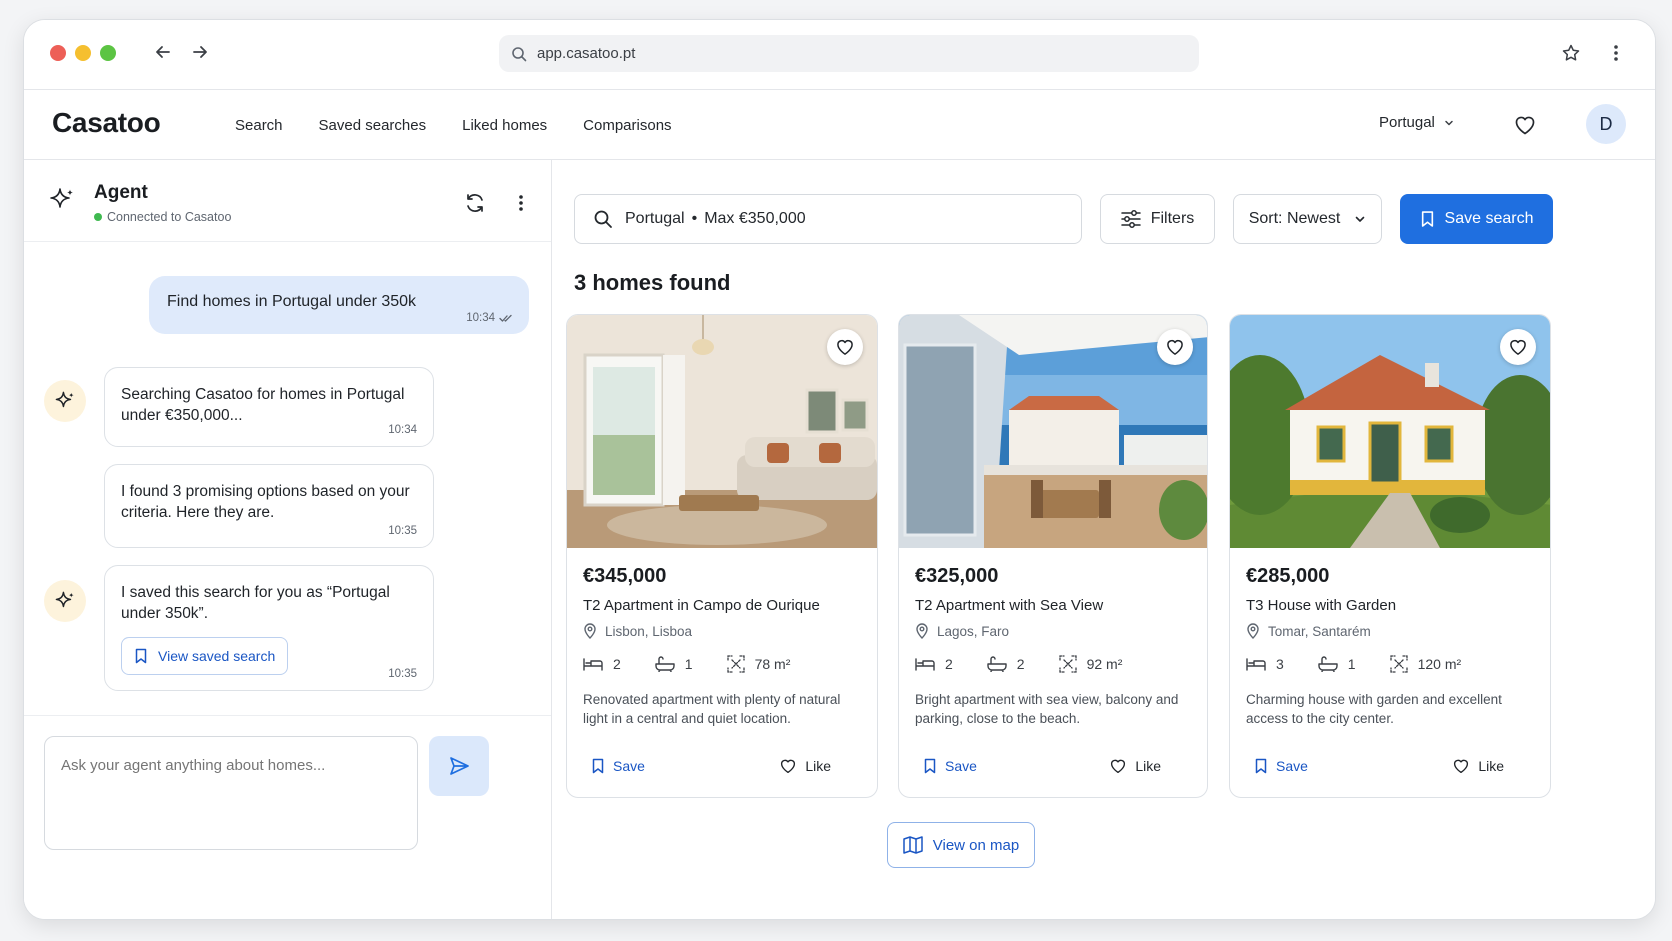 This screenshot has width=1672, height=941. I want to click on close-window-button, so click(58, 53).